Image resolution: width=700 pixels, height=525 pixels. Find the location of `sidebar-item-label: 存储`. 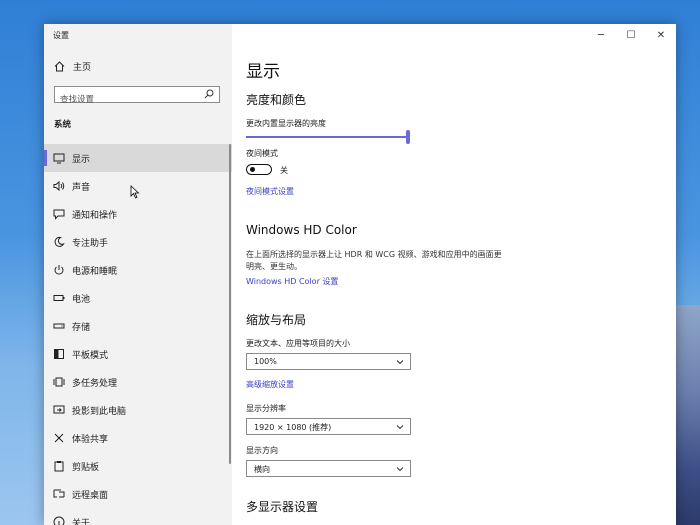

sidebar-item-label: 存储 is located at coordinates (81, 327).